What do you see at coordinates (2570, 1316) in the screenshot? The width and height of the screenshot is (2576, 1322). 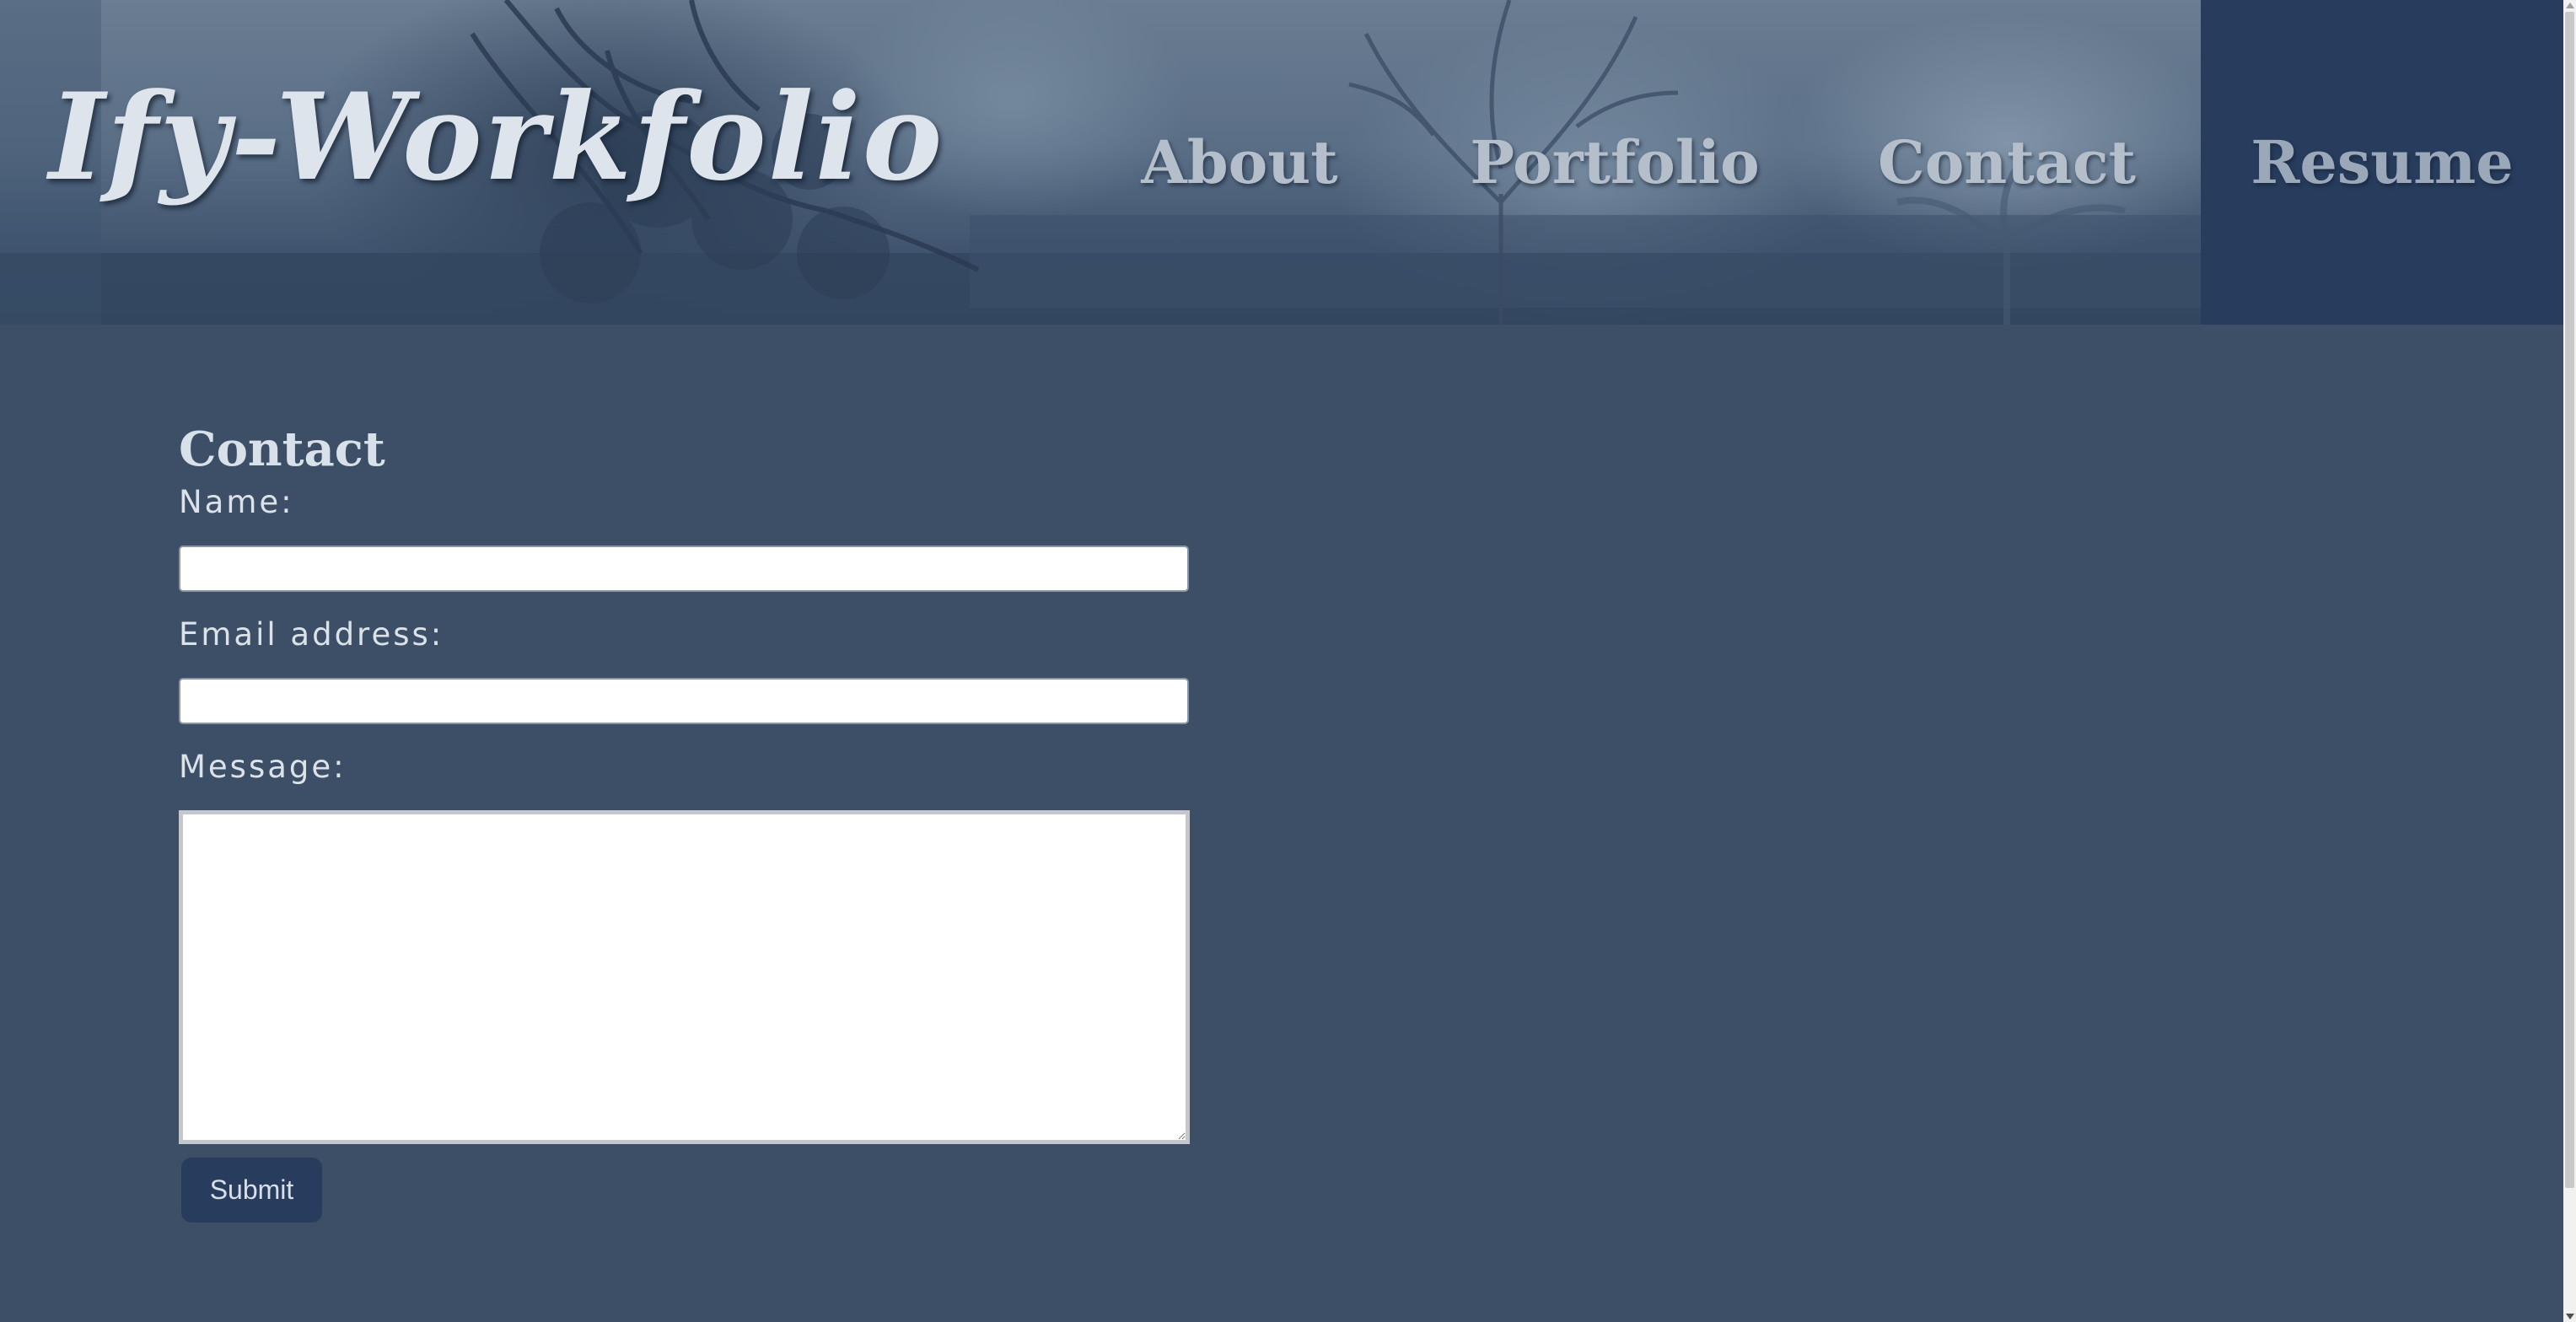 I see `scroll-down-arrow-icon` at bounding box center [2570, 1316].